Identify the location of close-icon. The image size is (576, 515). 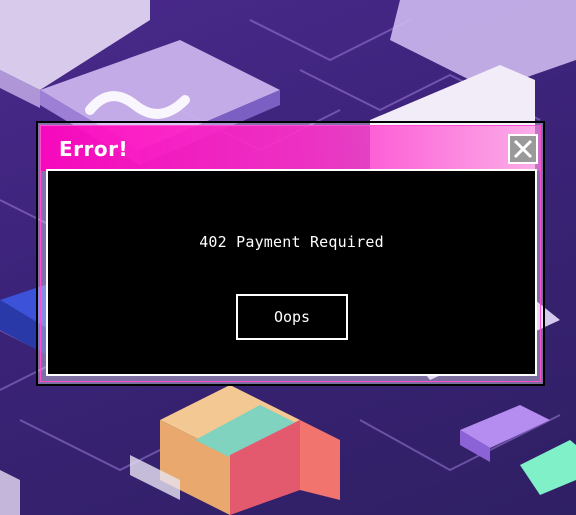
(523, 149).